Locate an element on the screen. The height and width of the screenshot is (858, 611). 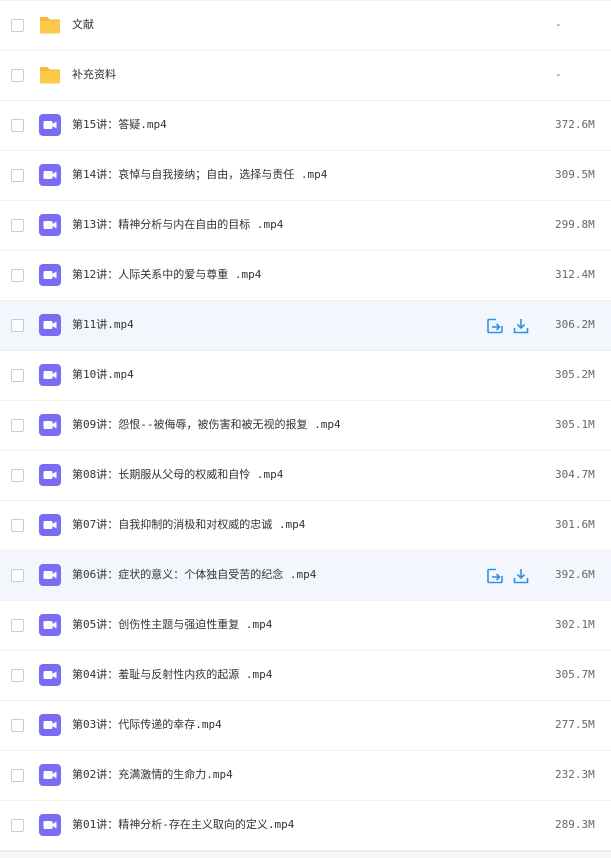
file-name: 第13讲：精神分析与内在自由的目标 .mp4 is located at coordinates (177, 225).